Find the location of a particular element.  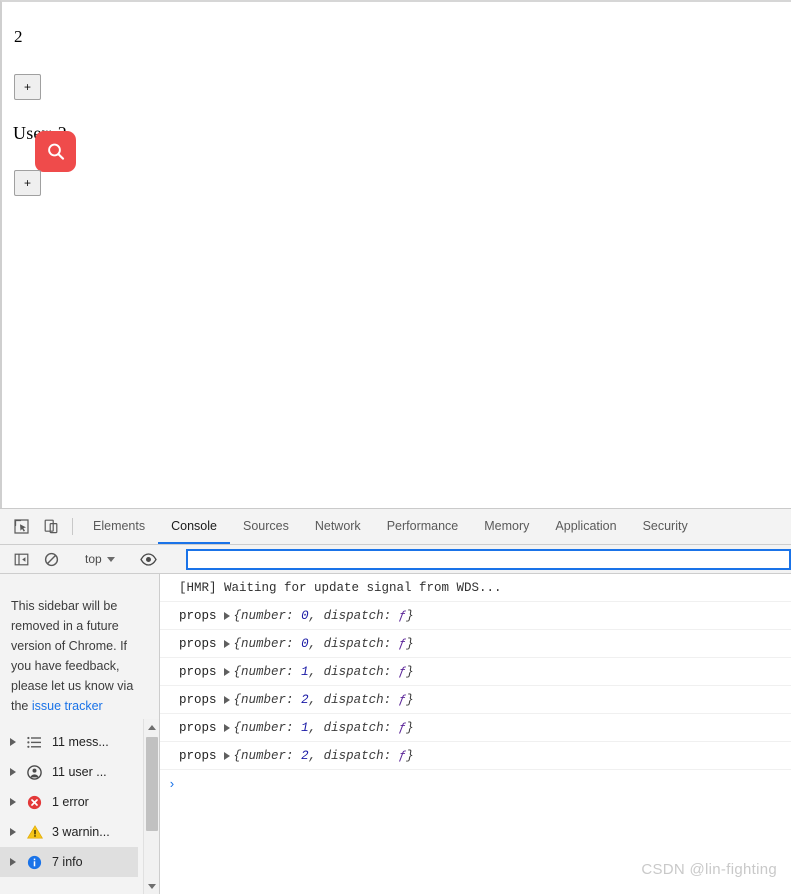

inspect-element-icon is located at coordinates (21, 526).